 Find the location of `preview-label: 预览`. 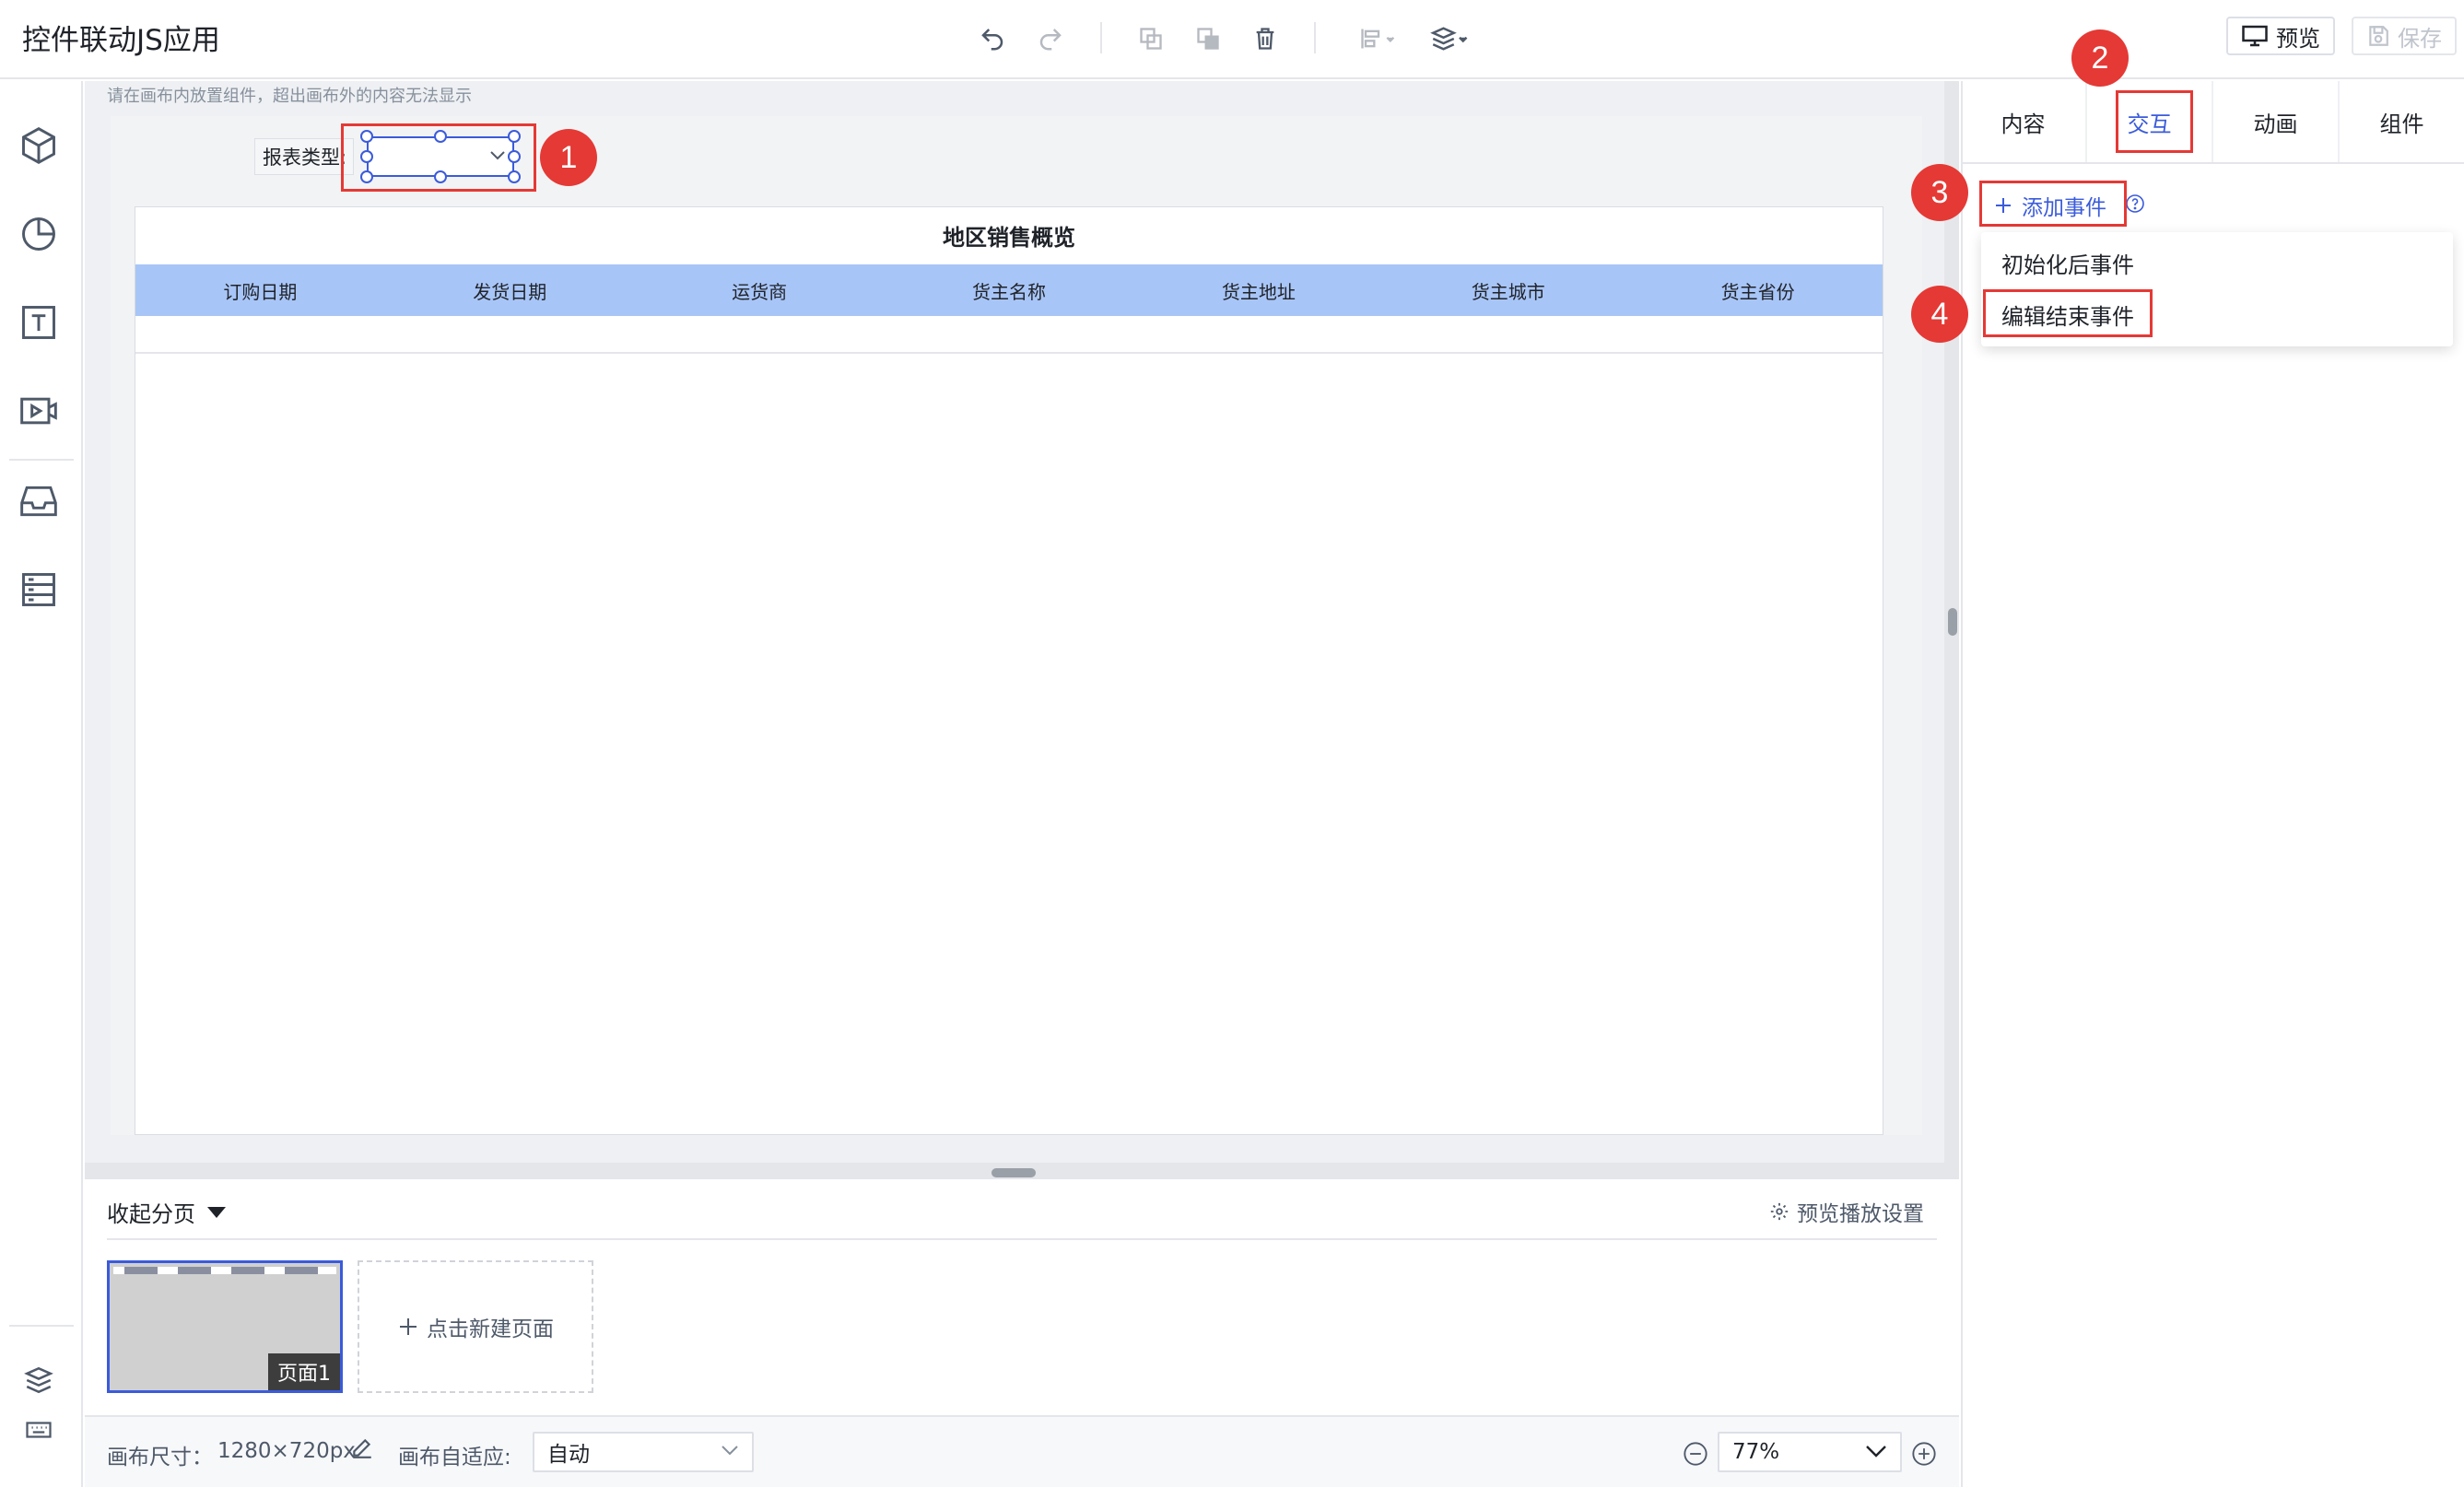

preview-label: 预览 is located at coordinates (2298, 38).